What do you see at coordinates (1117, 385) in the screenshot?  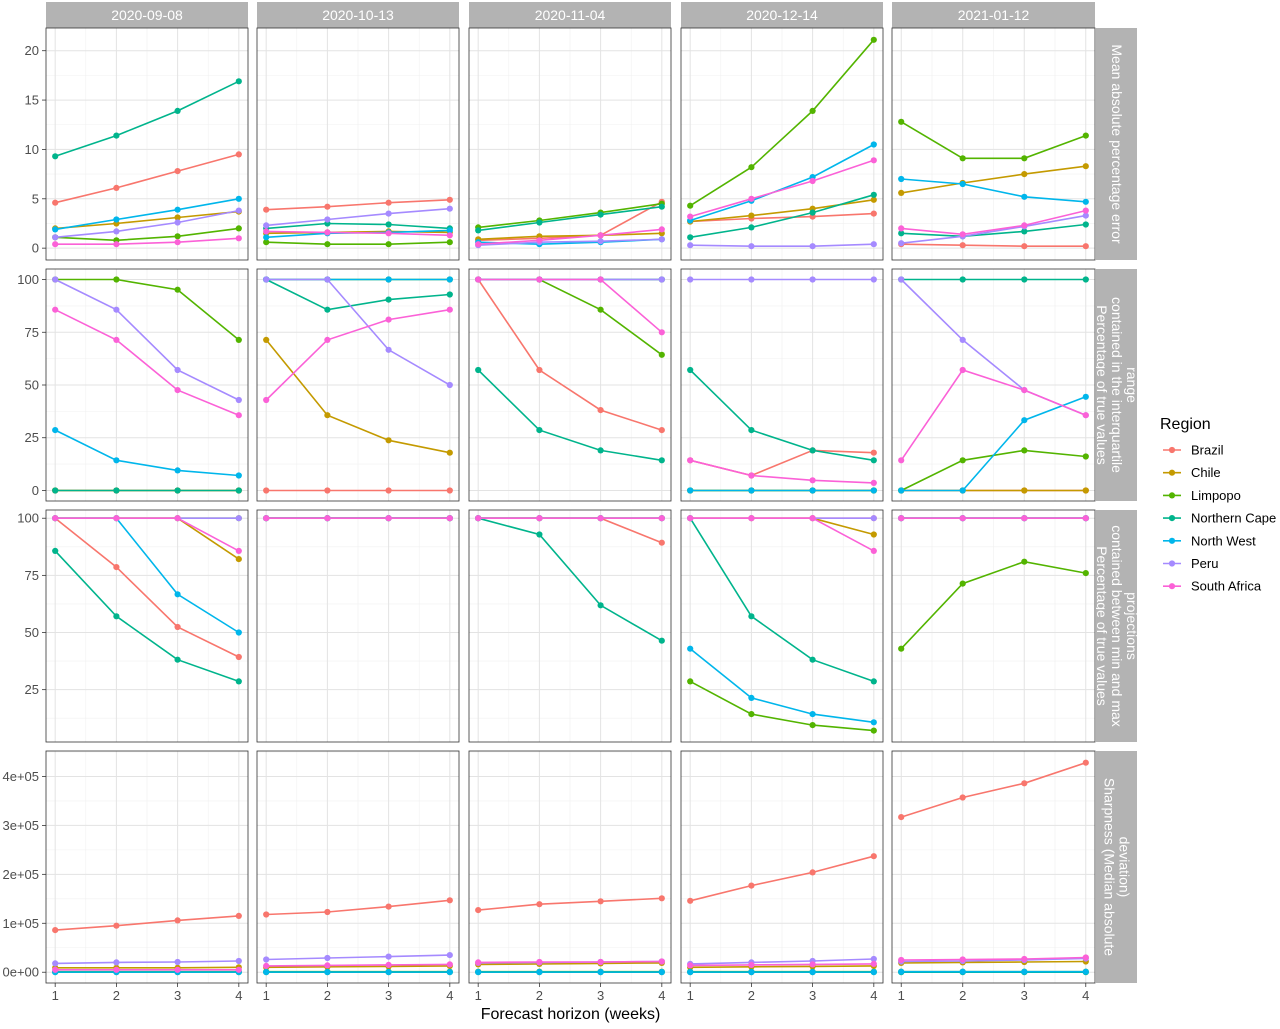 I see `row-strip-label: contained in the interquartile` at bounding box center [1117, 385].